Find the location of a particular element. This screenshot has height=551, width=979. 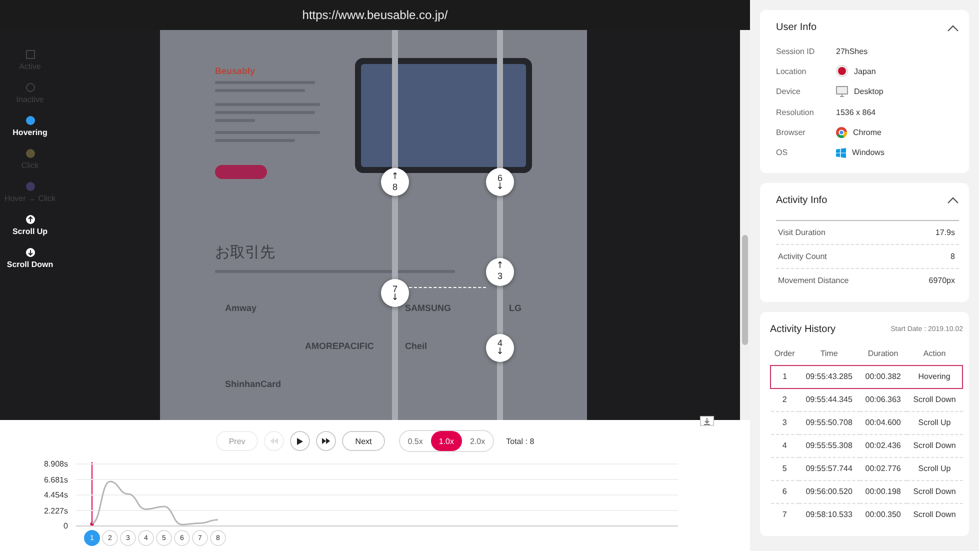

fast-forward-icon is located at coordinates (326, 441).